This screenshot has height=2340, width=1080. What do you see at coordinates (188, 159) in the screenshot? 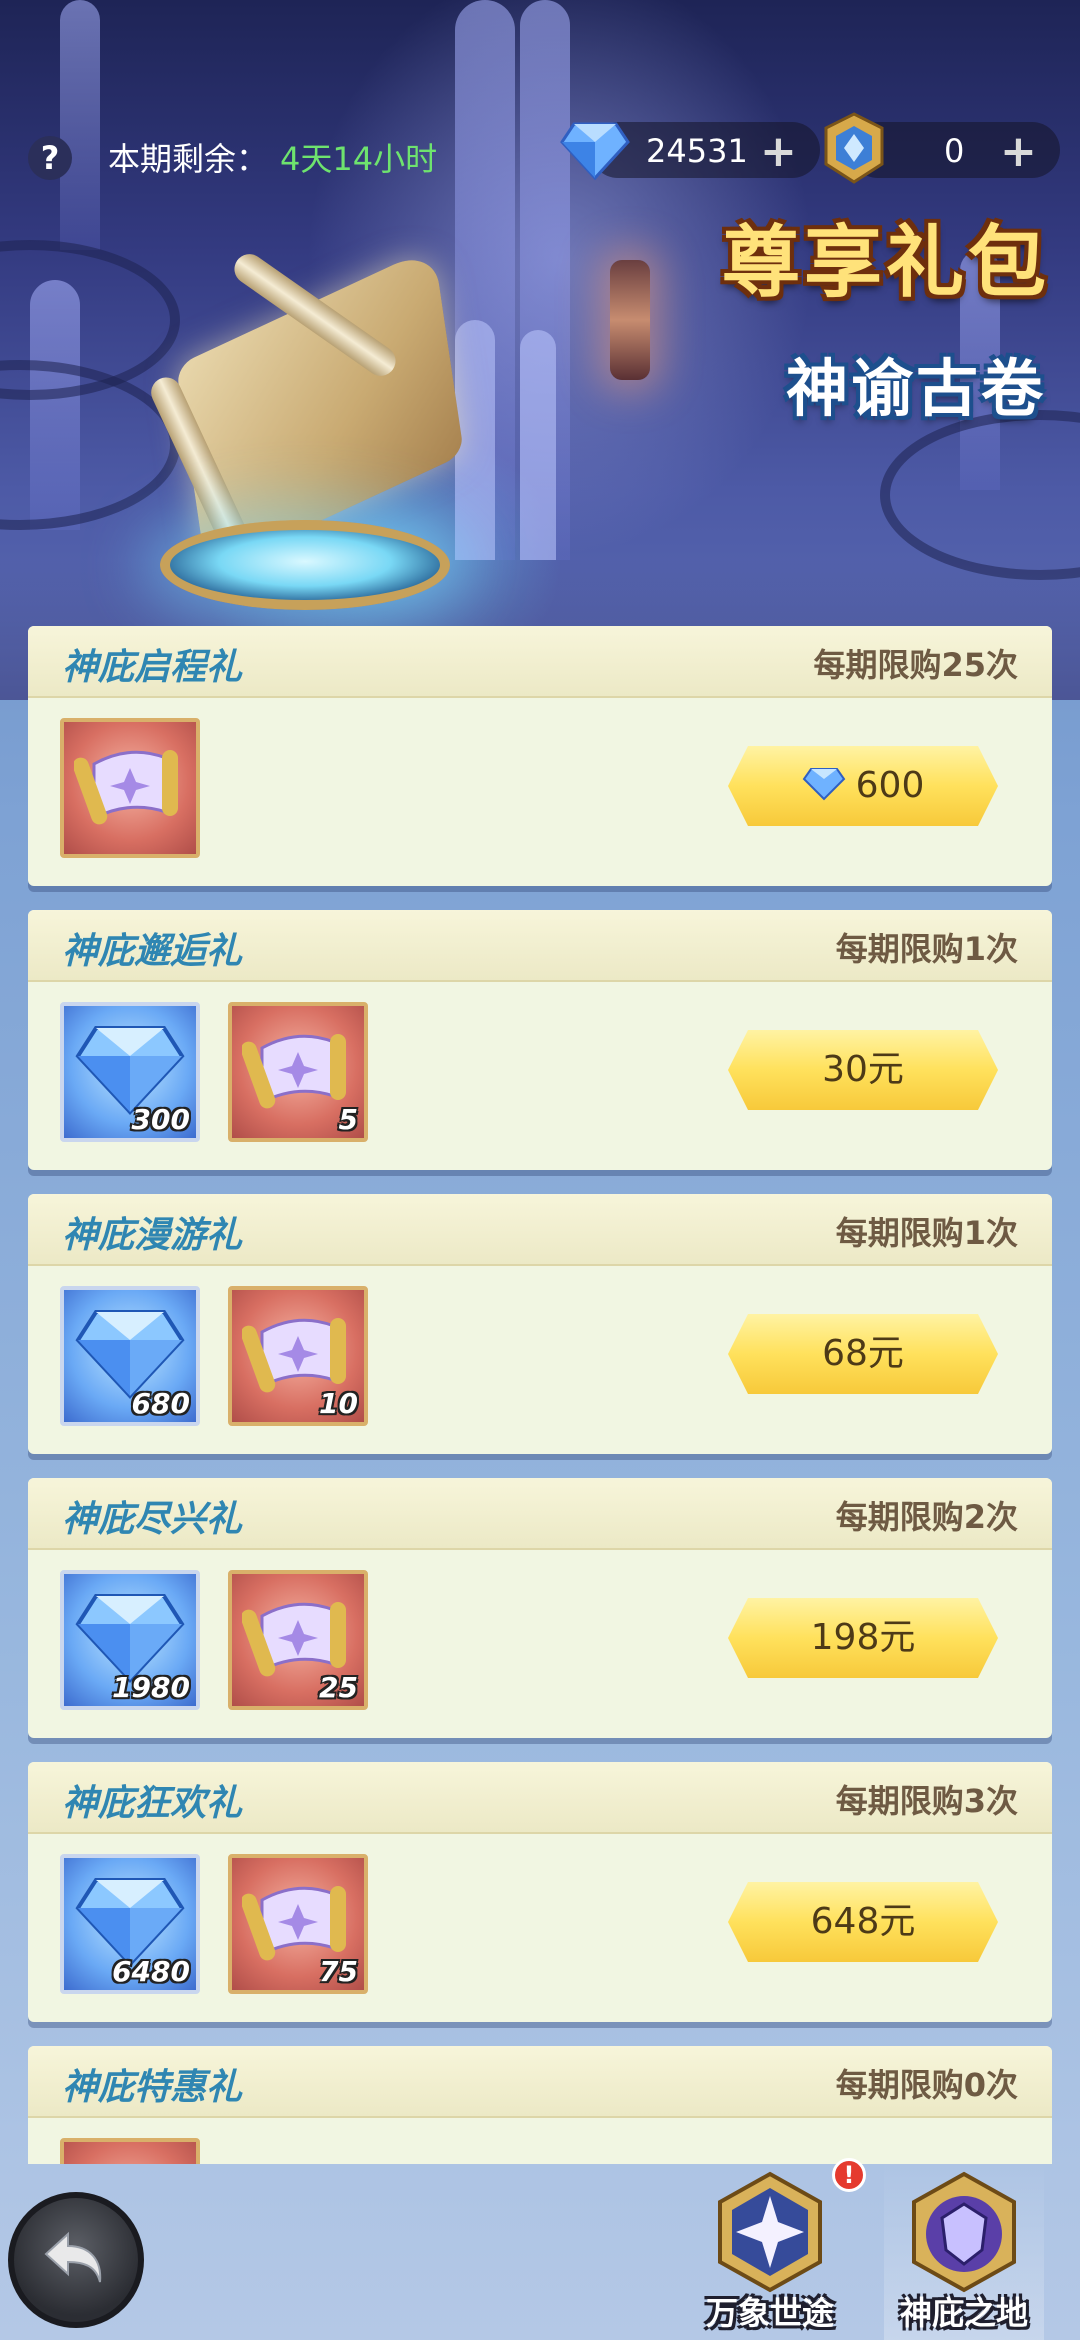
I see `remaining-time-label: 本期剩余：` at bounding box center [188, 159].